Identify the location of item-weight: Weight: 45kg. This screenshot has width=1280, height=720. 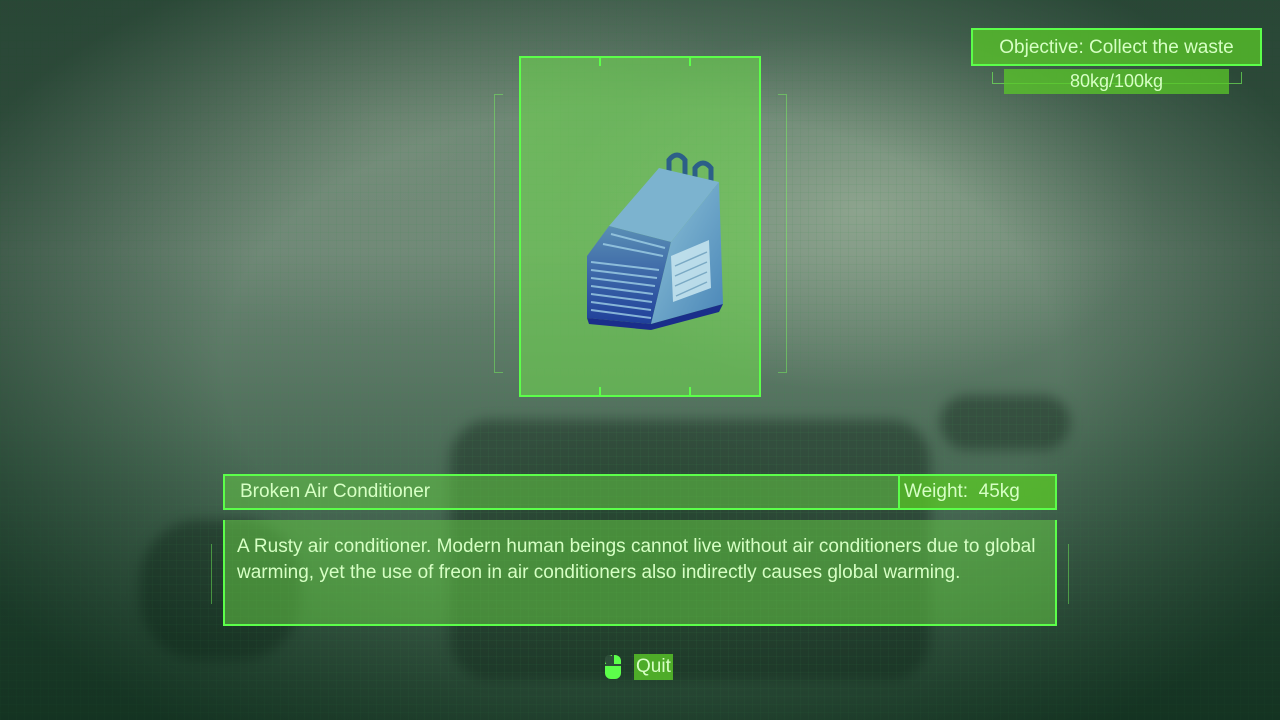
(977, 492).